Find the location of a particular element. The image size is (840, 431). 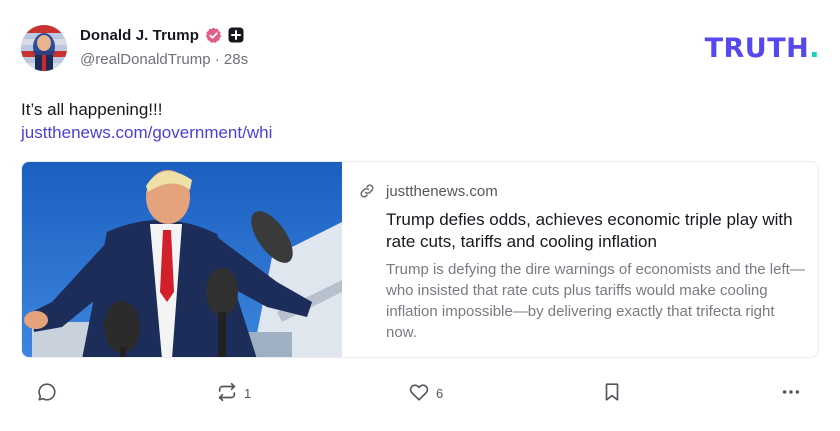

author-handle-row: @realDonaldTrump · 28s is located at coordinates (164, 59).